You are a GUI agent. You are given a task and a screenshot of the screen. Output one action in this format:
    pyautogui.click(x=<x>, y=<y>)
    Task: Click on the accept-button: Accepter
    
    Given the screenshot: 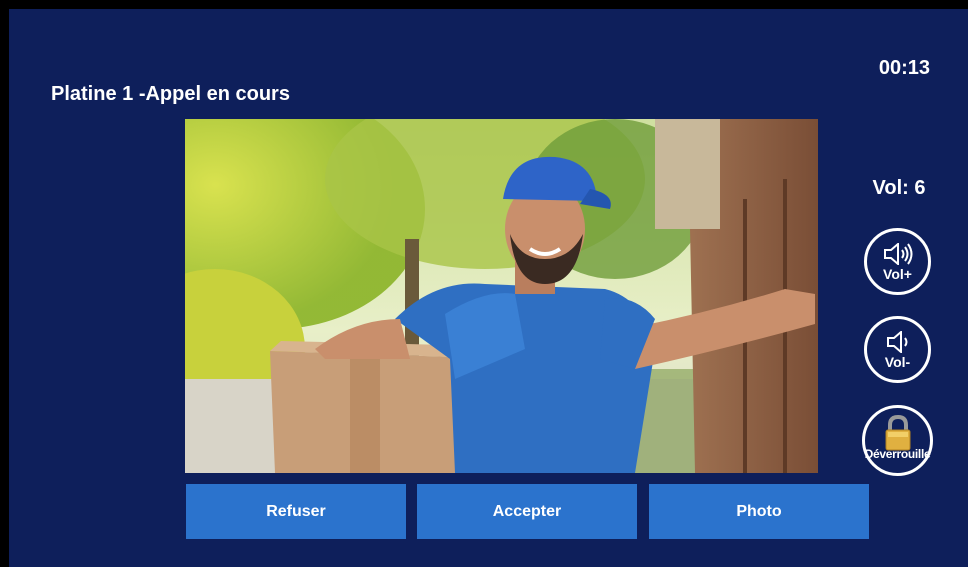 What is the action you would take?
    pyautogui.click(x=527, y=511)
    